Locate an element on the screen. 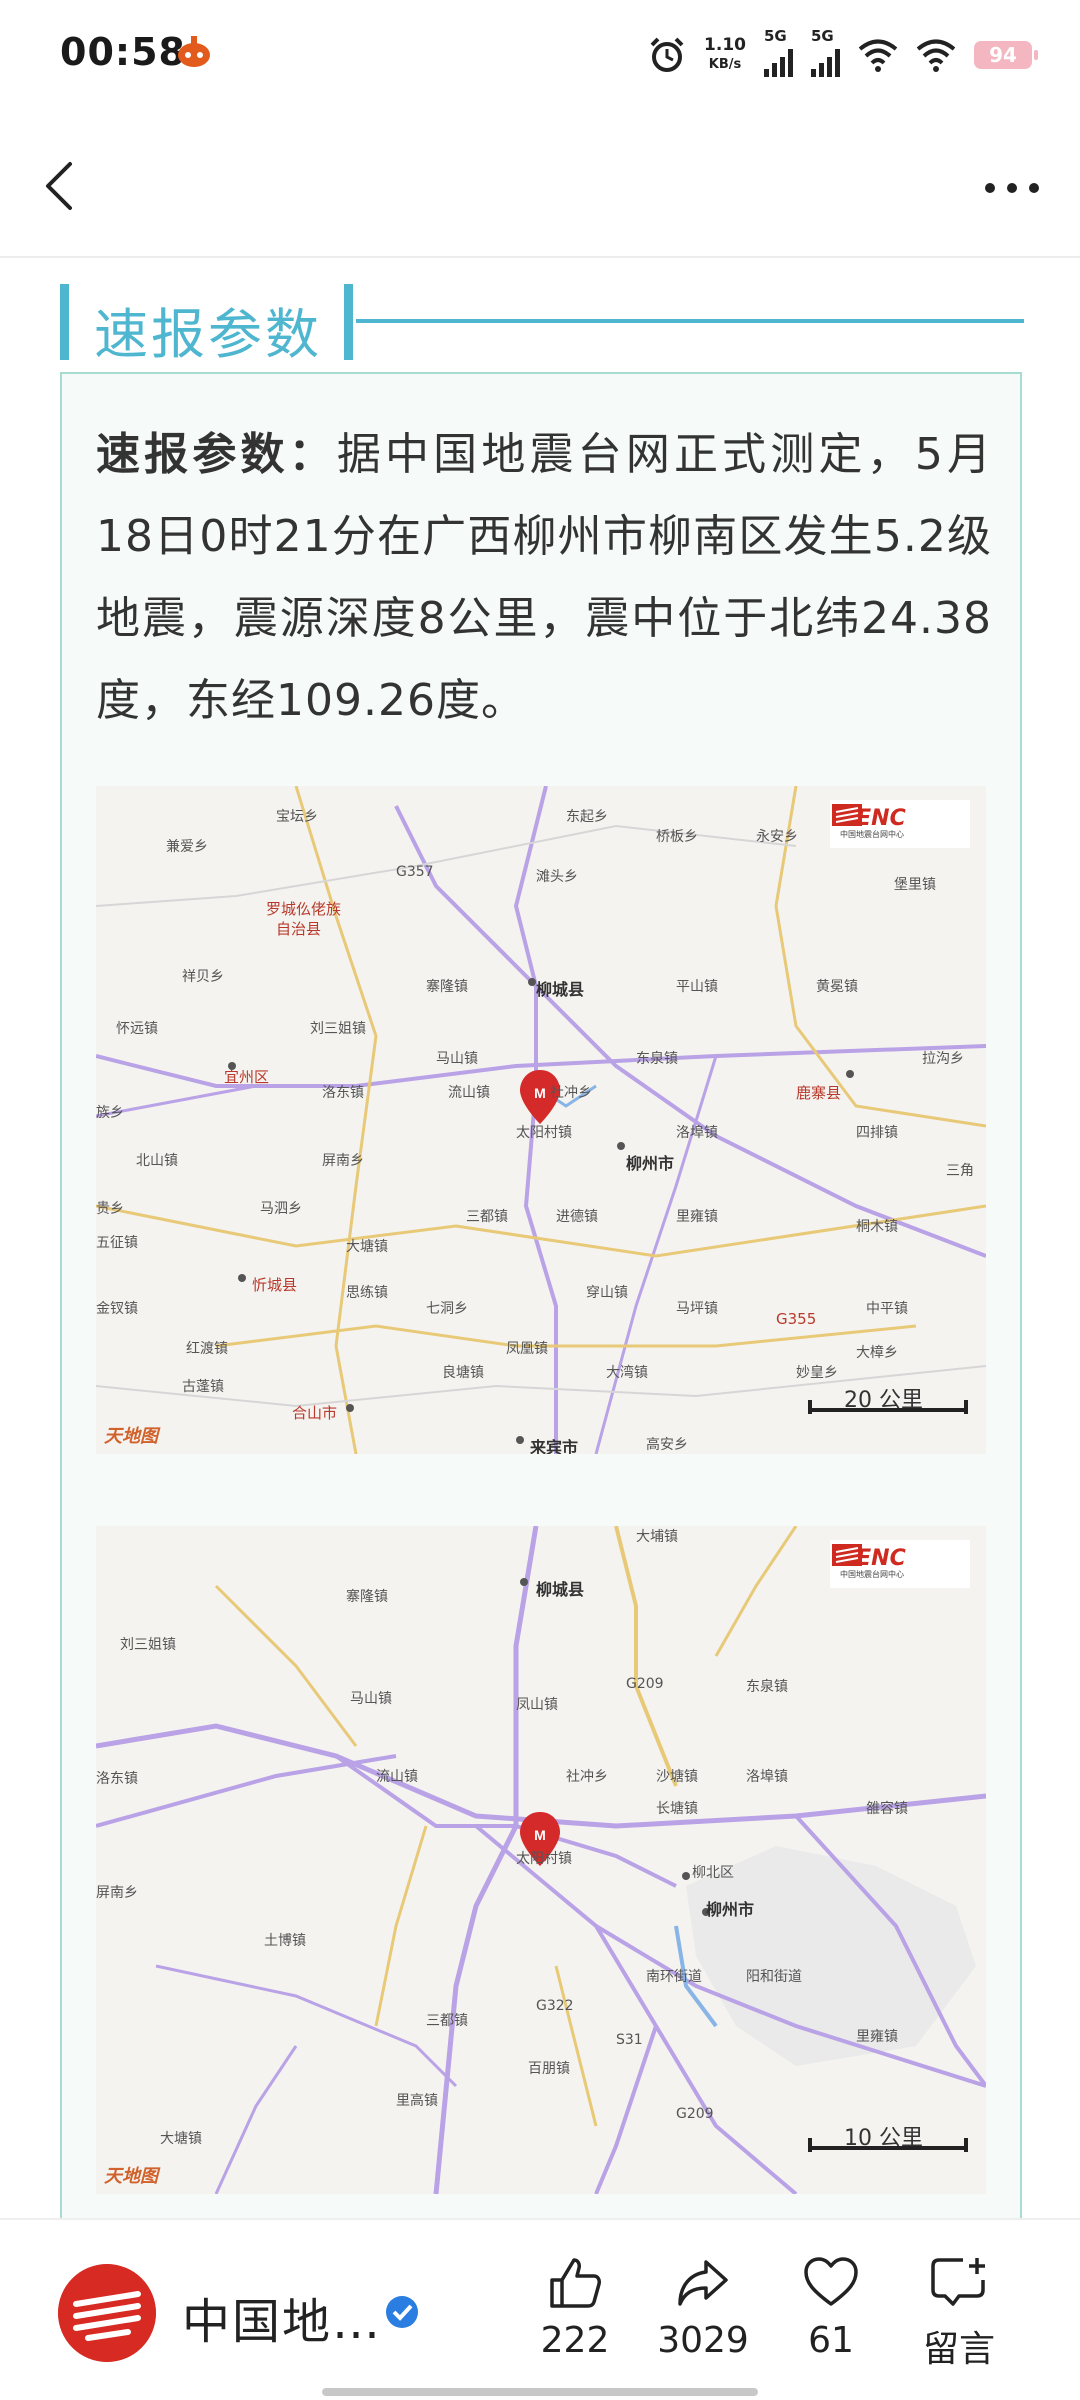 This screenshot has height=2400, width=1080. bottom-action-bar: 中国地… 222 3029 61 留言 is located at coordinates (540, 2309).